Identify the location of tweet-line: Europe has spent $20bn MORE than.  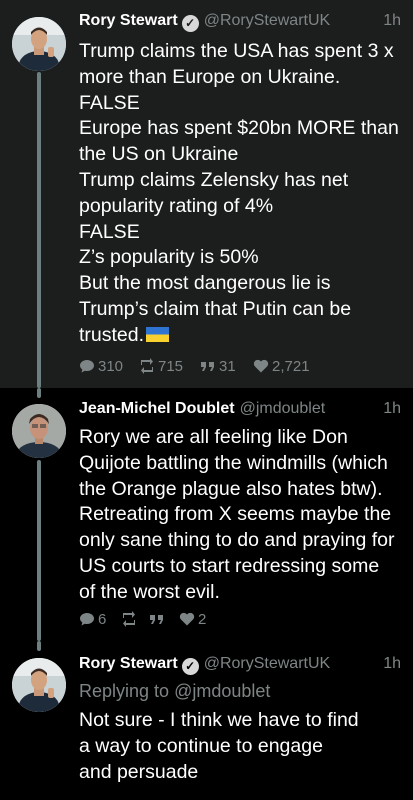
(239, 128).